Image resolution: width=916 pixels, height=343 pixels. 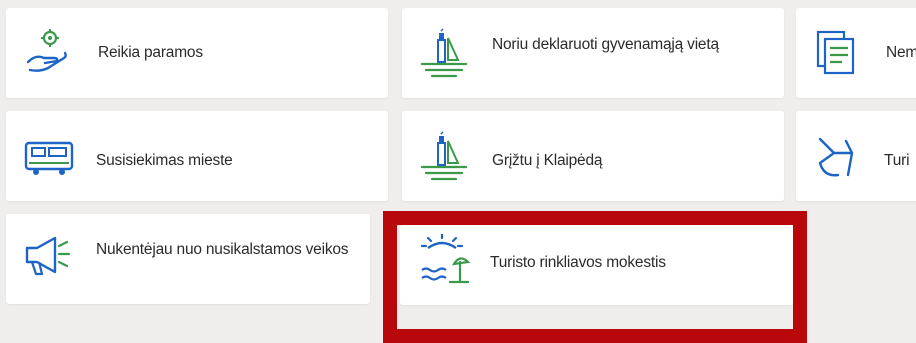 I want to click on tile-label: Grįžtu į Klaipėdą, so click(x=547, y=160).